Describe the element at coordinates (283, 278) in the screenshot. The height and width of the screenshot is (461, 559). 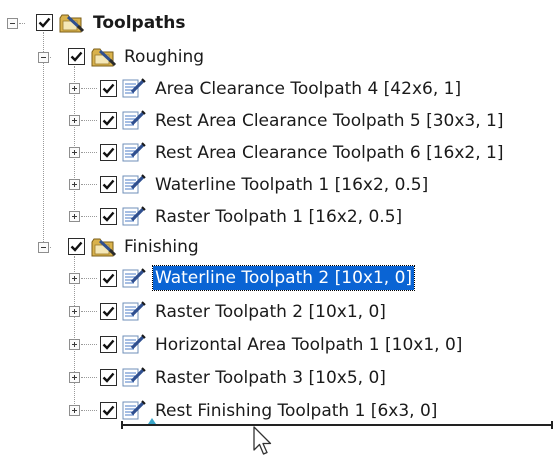
I see `node-label: Waterline Toolpath 2 [10x1, 0]` at that location.